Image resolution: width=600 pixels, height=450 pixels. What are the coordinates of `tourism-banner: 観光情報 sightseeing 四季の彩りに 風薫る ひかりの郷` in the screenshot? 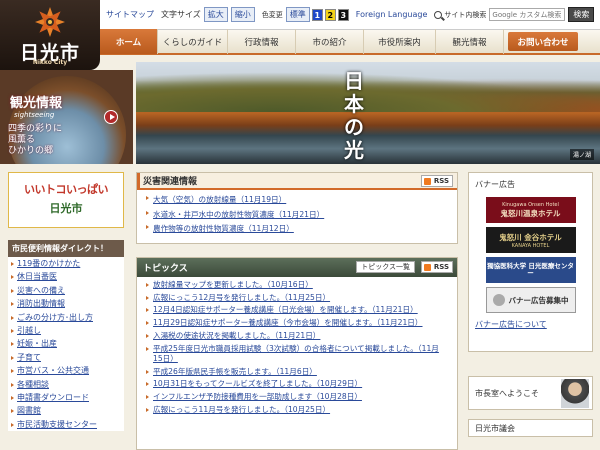 It's located at (66, 117).